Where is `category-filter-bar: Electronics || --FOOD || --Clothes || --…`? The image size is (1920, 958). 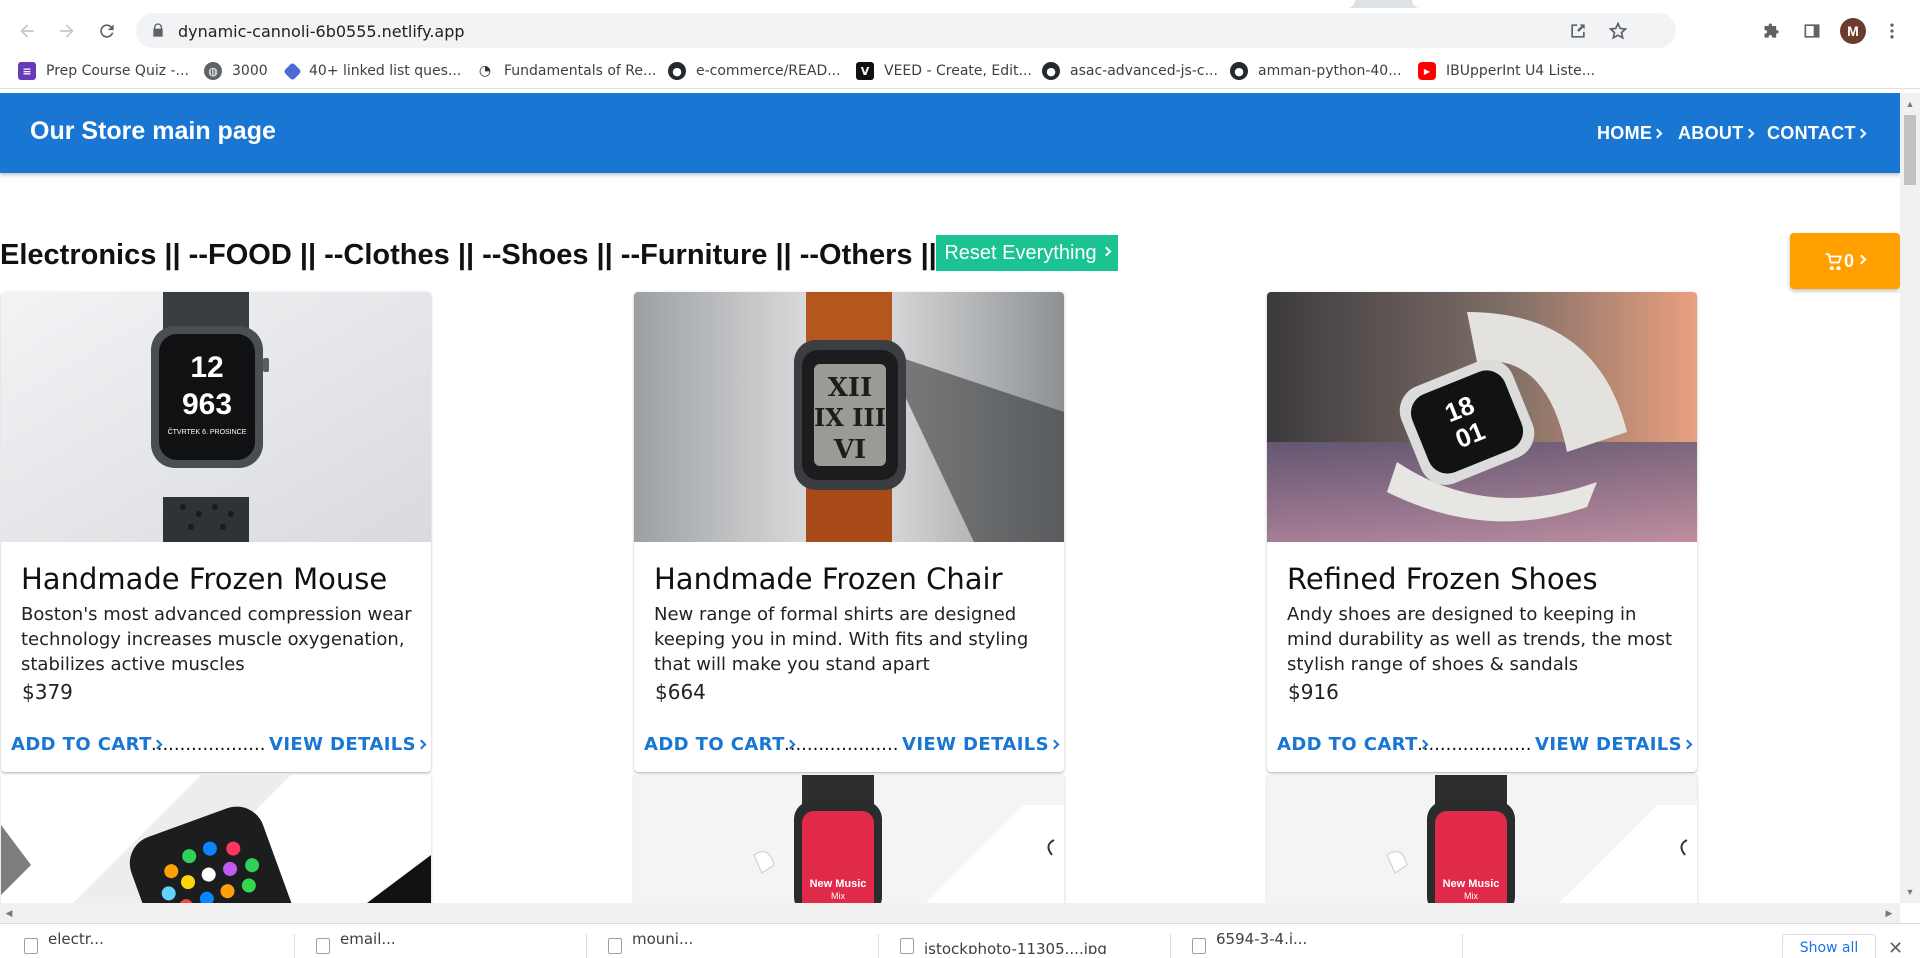
category-filter-bar: Electronics || --FOOD || --Clothes || --… is located at coordinates (482, 255).